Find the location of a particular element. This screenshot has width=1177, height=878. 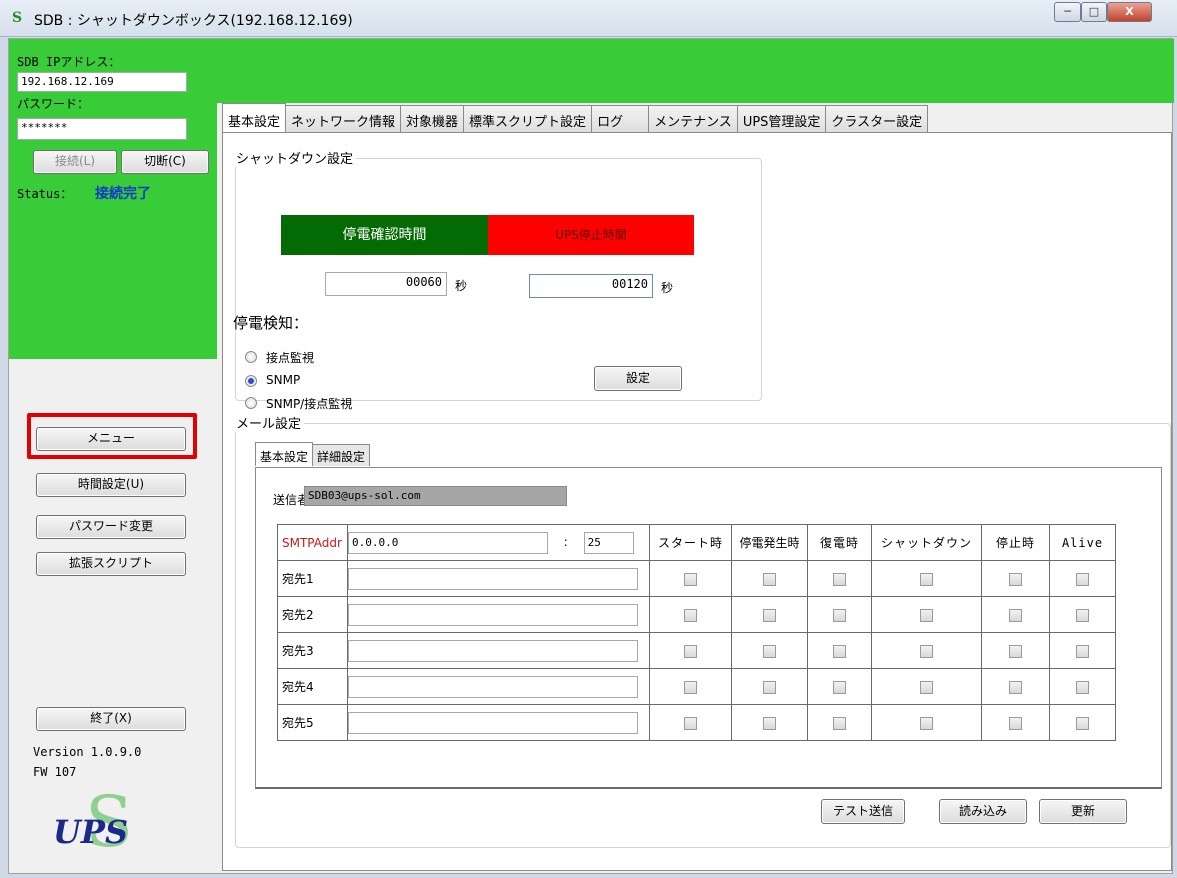

exit-button: 終了(X) is located at coordinates (111, 719).